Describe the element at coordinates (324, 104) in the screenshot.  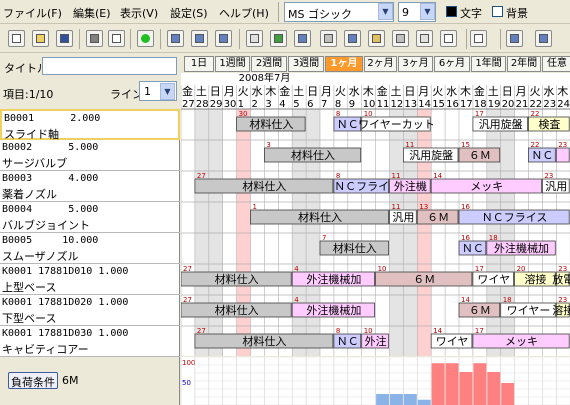
I see `day-label: 7` at that location.